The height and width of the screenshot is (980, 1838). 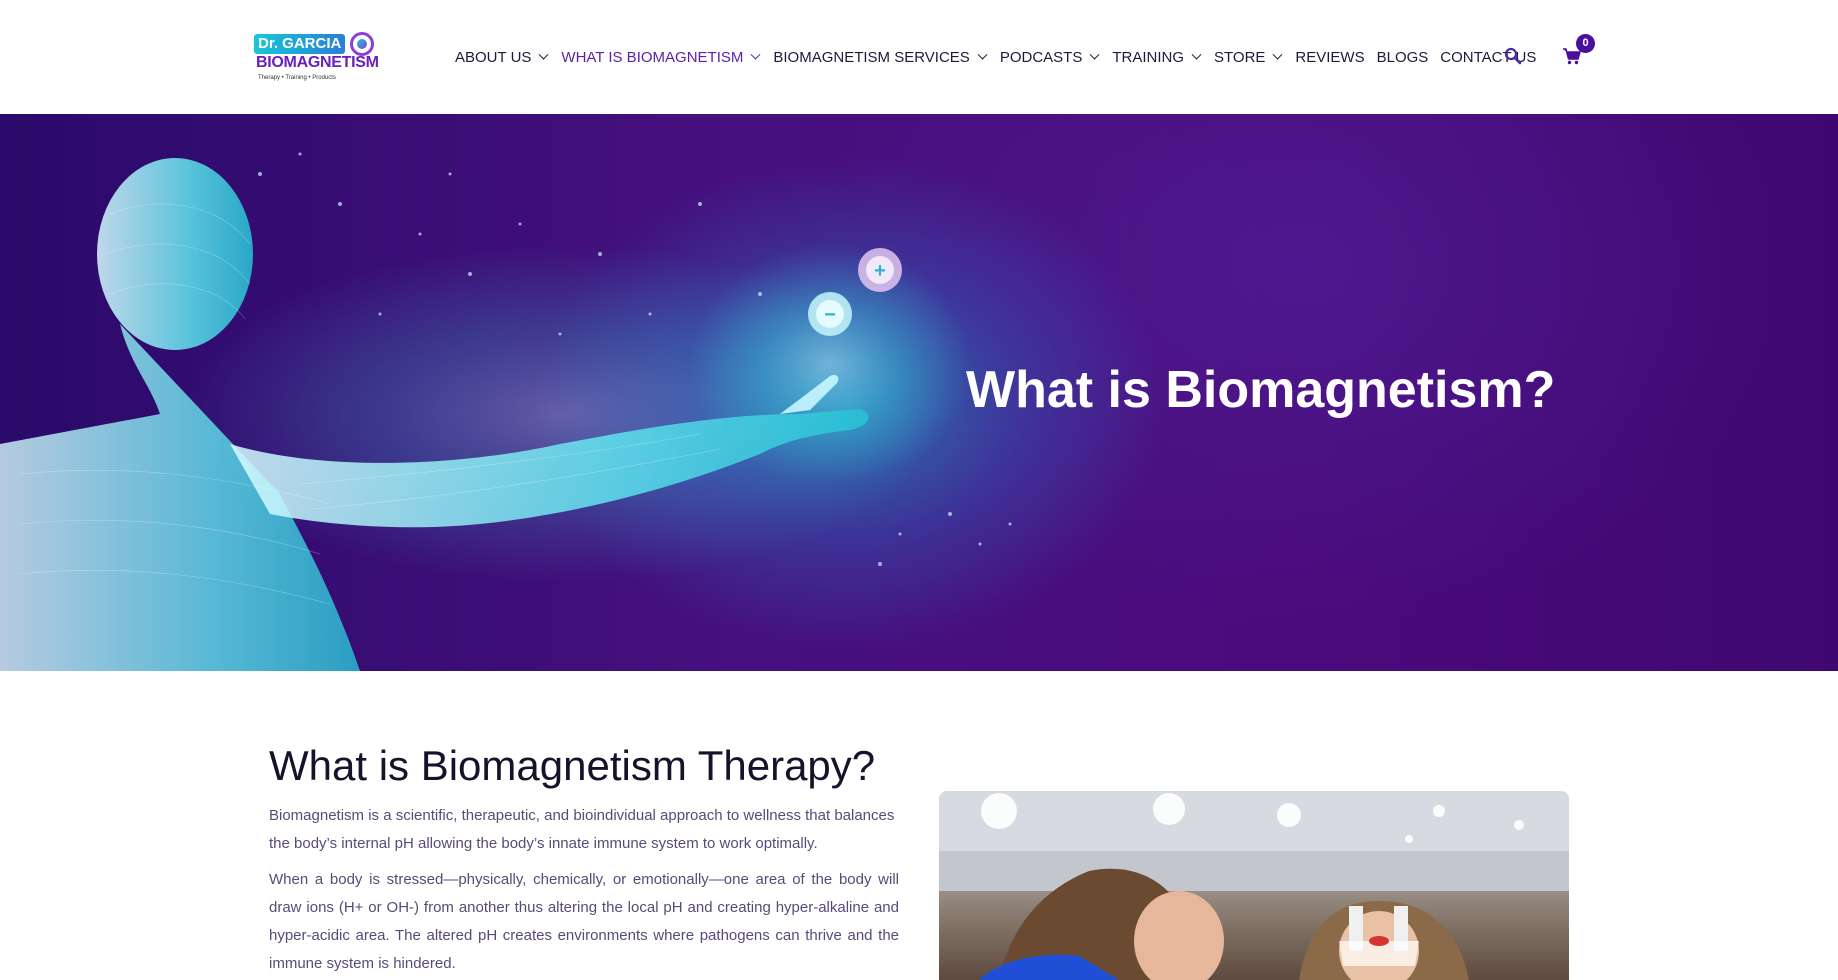 I want to click on nav-label: REVIEWS, so click(x=1330, y=57).